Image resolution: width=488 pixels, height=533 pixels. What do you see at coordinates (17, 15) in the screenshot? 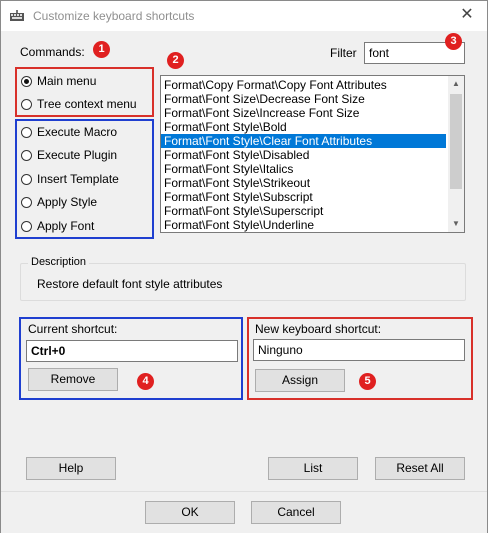
I see `keyboard-icon` at bounding box center [17, 15].